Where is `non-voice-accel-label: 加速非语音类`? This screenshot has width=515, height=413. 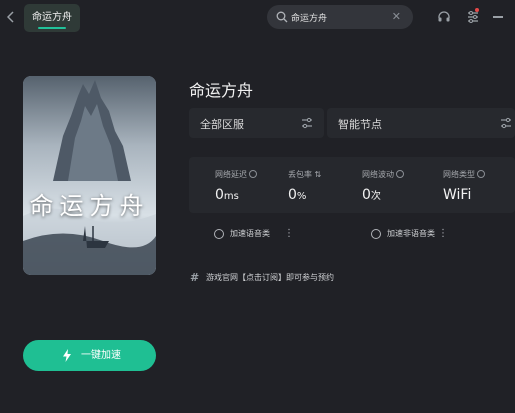
non-voice-accel-label: 加速非语音类 is located at coordinates (411, 233).